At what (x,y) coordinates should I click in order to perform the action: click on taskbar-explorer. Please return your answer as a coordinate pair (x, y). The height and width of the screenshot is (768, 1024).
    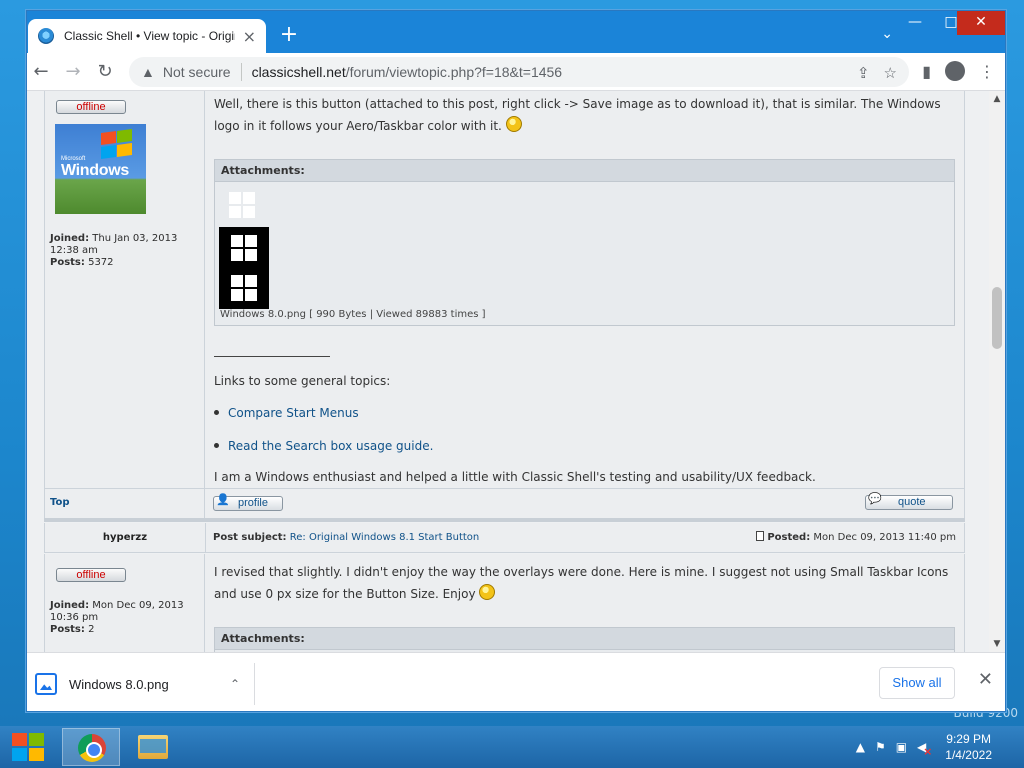
    Looking at the image, I should click on (153, 747).